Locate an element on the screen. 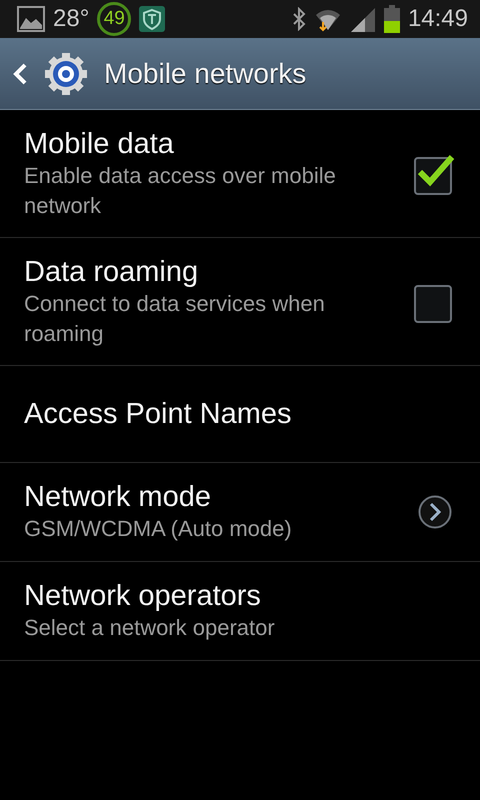 This screenshot has height=800, width=480. battery-icon is located at coordinates (392, 19).